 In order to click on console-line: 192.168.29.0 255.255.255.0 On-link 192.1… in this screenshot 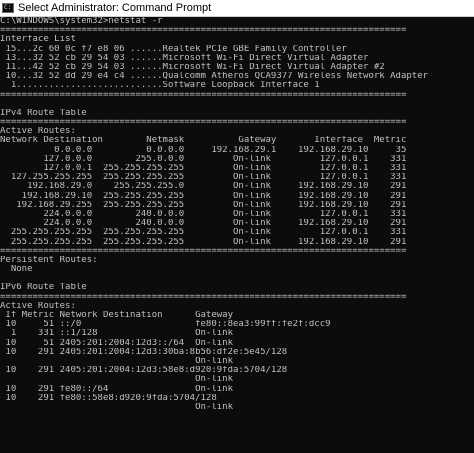, I will do `click(203, 187)`.